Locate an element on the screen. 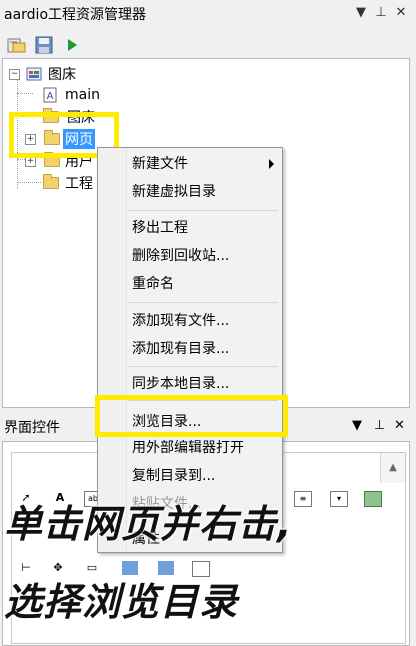 The width and height of the screenshot is (416, 646). save-icon is located at coordinates (44, 45).